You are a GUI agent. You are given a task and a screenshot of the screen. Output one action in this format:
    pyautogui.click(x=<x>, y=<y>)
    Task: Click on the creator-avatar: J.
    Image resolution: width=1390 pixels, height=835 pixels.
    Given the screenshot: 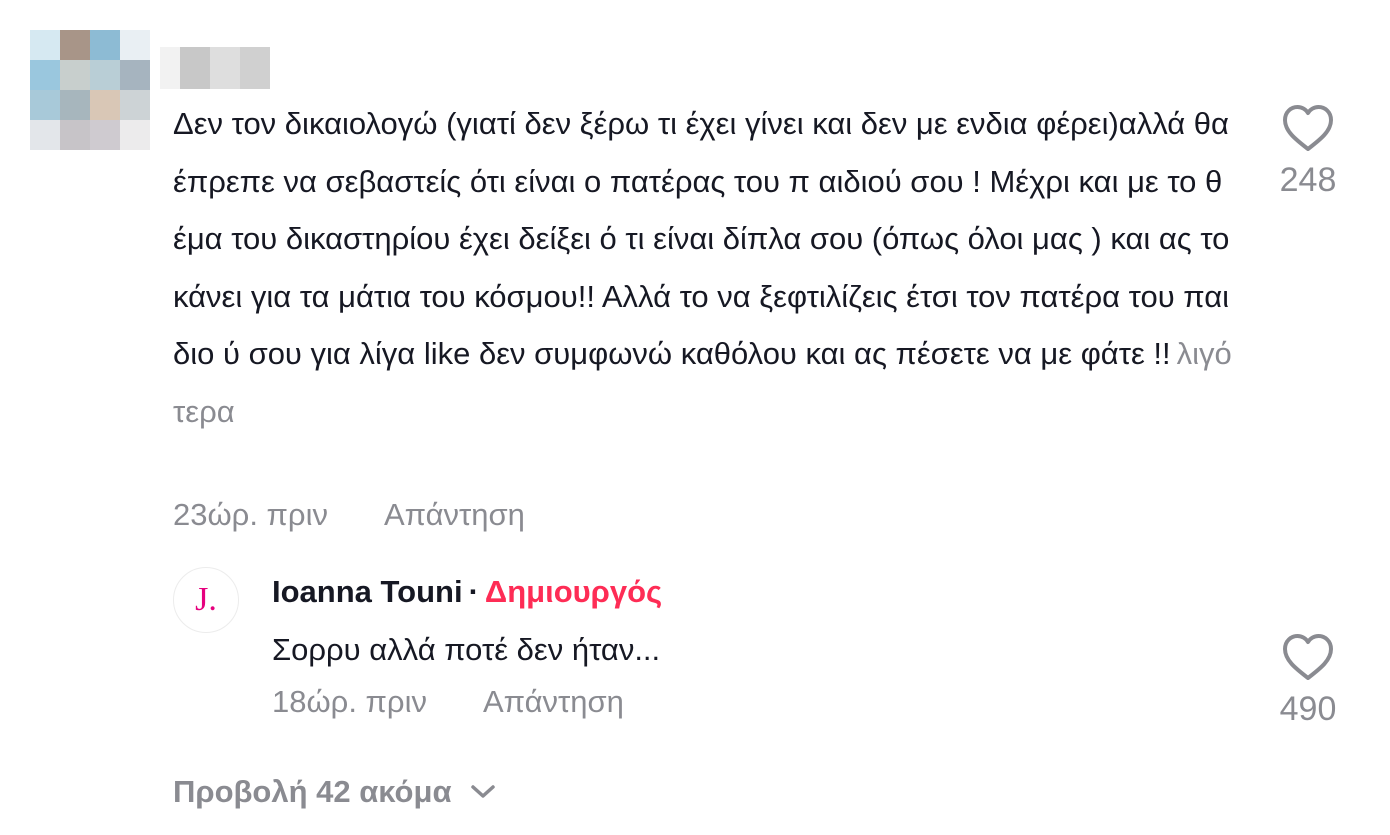 What is the action you would take?
    pyautogui.click(x=206, y=600)
    